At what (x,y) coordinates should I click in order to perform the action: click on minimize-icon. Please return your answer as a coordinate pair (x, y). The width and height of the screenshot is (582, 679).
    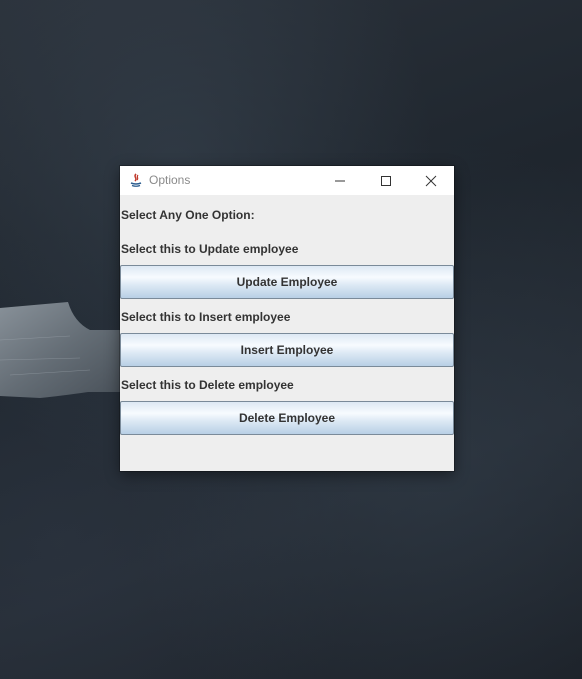
    Looking at the image, I should click on (340, 180).